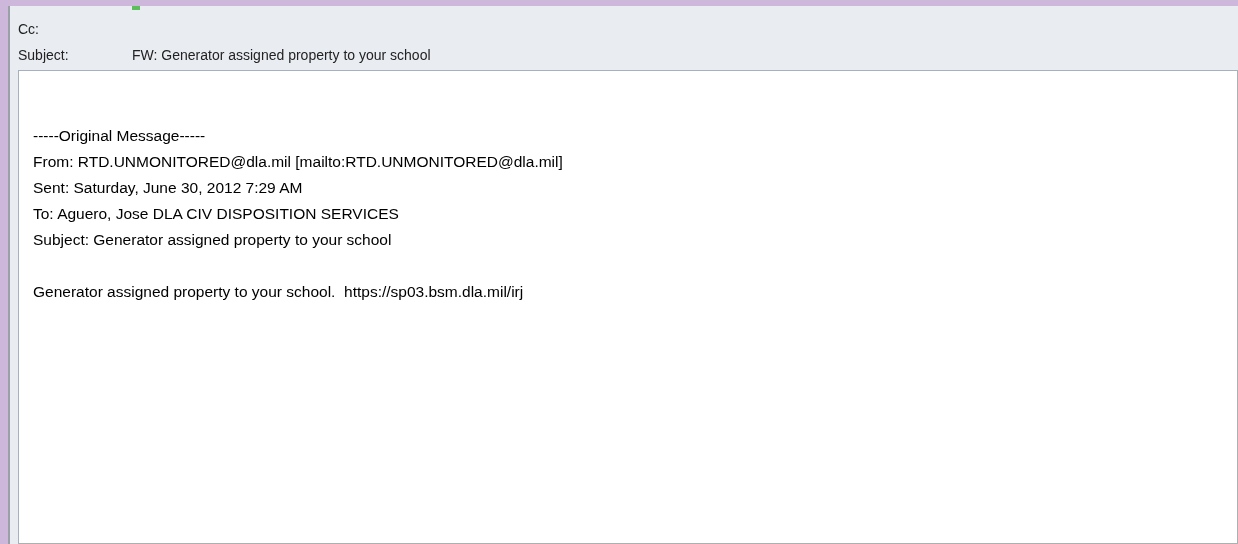  Describe the element at coordinates (281, 55) in the screenshot. I see `field-value: FW: Generator assigned property to your school` at that location.